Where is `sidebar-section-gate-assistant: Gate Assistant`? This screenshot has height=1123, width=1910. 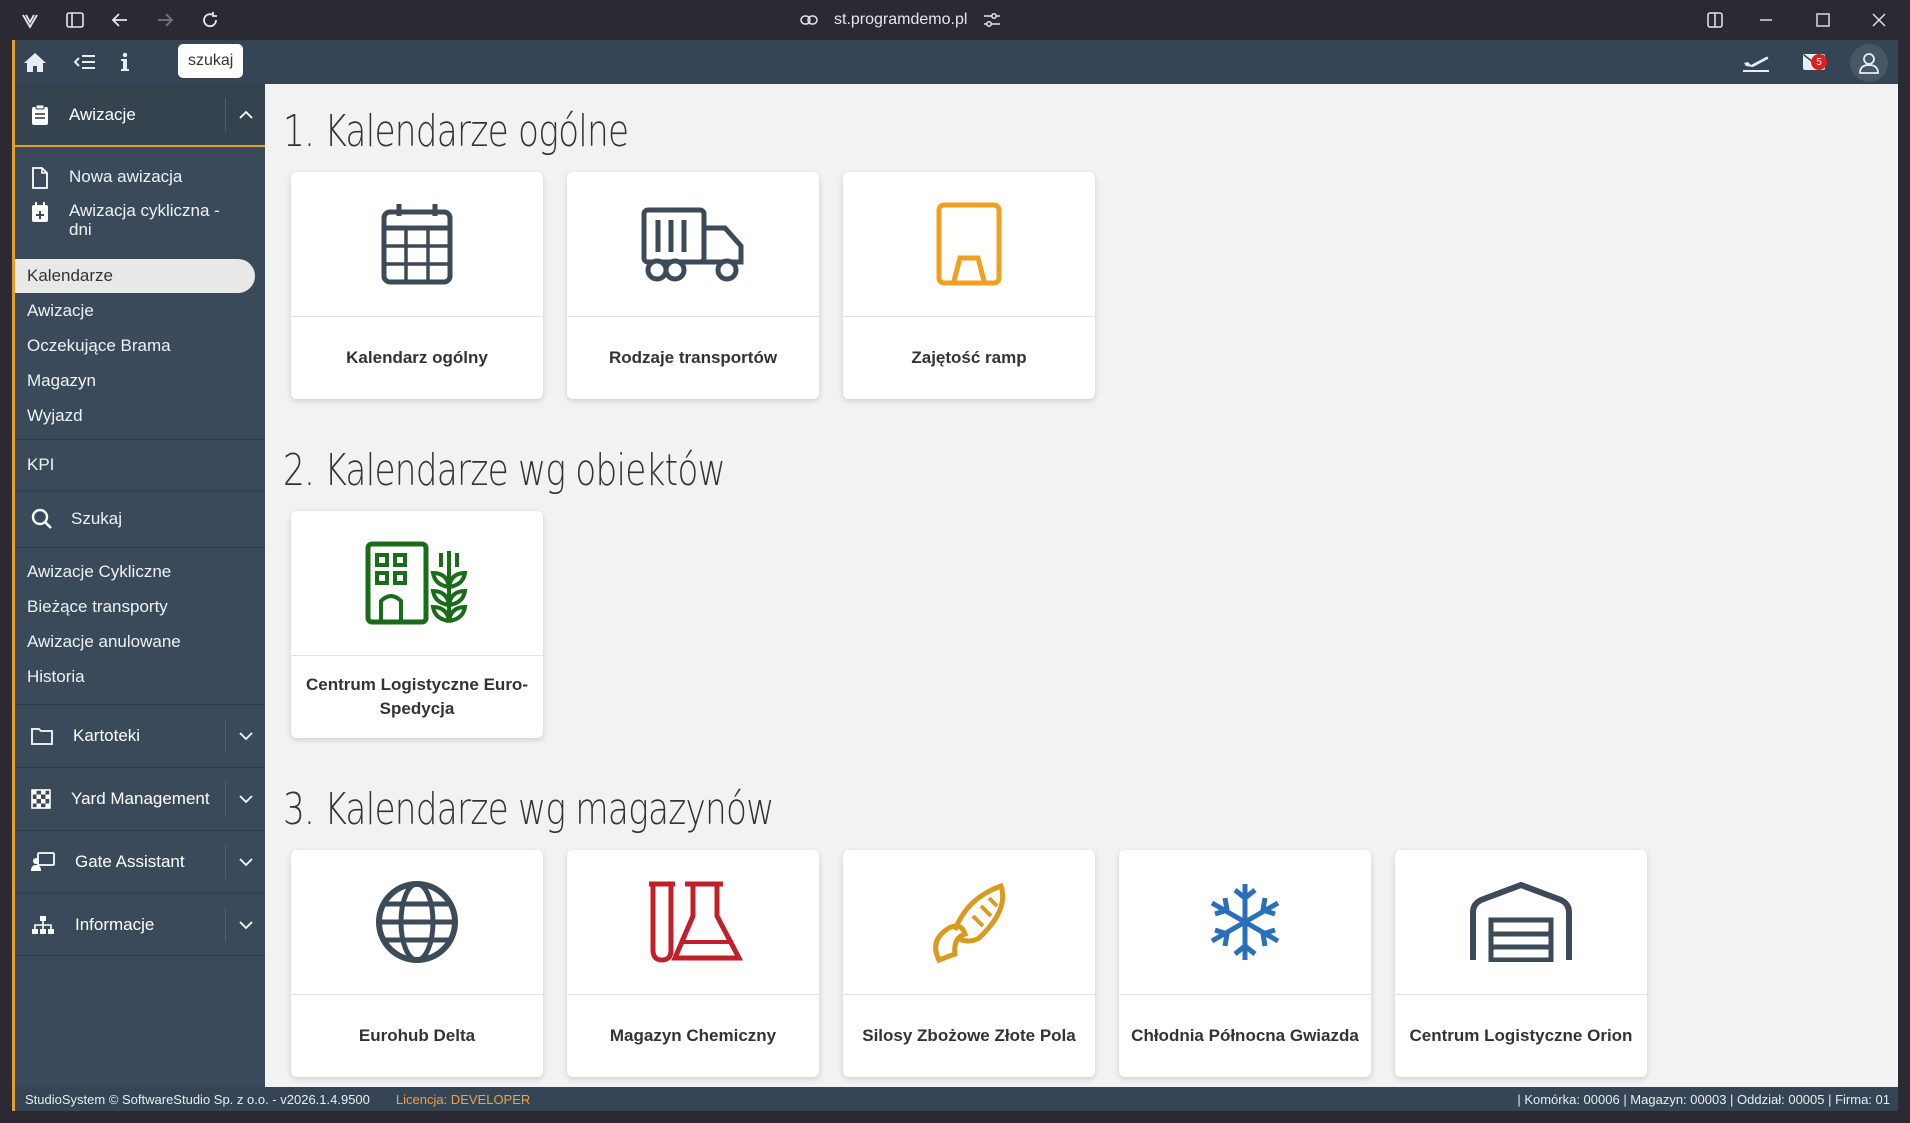
sidebar-section-gate-assistant: Gate Assistant is located at coordinates (140, 861).